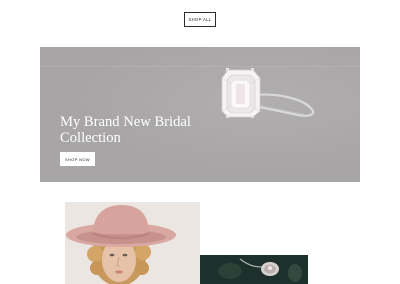 The width and height of the screenshot is (400, 284). I want to click on jewelry-closeup-image, so click(254, 269).